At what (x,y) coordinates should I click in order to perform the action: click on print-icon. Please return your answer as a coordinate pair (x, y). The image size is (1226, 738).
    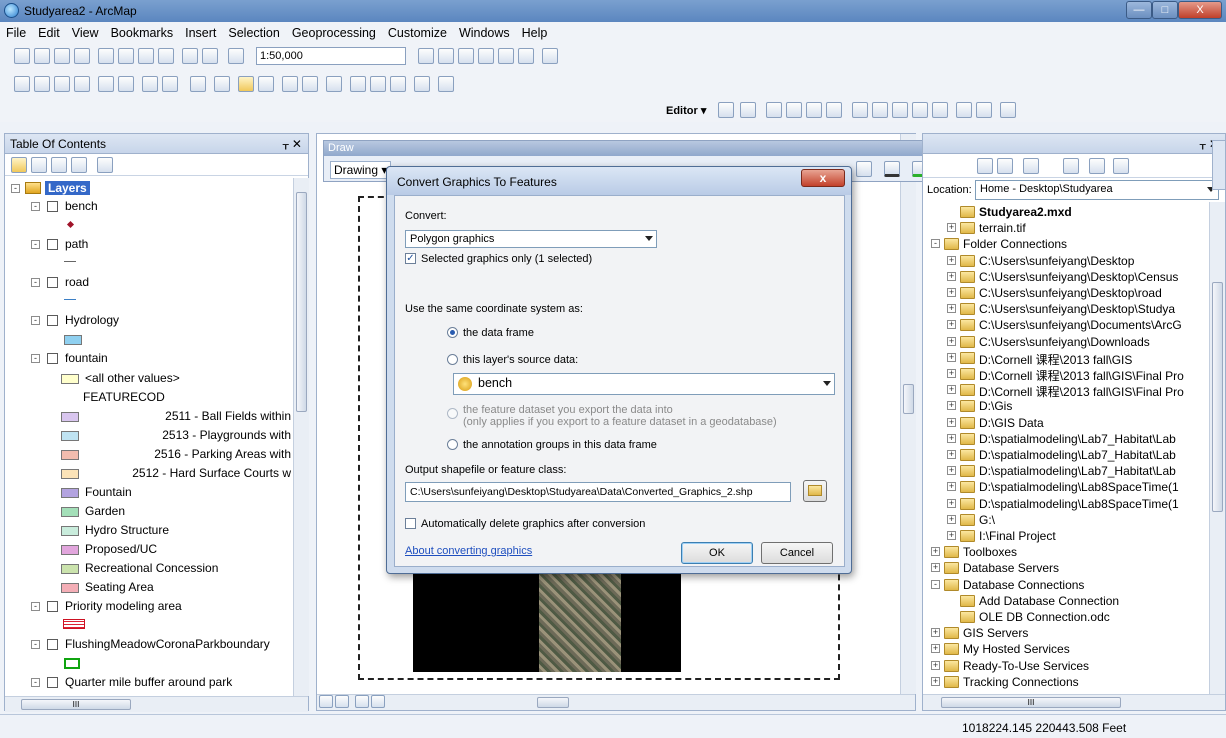
    Looking at the image, I should click on (82, 56).